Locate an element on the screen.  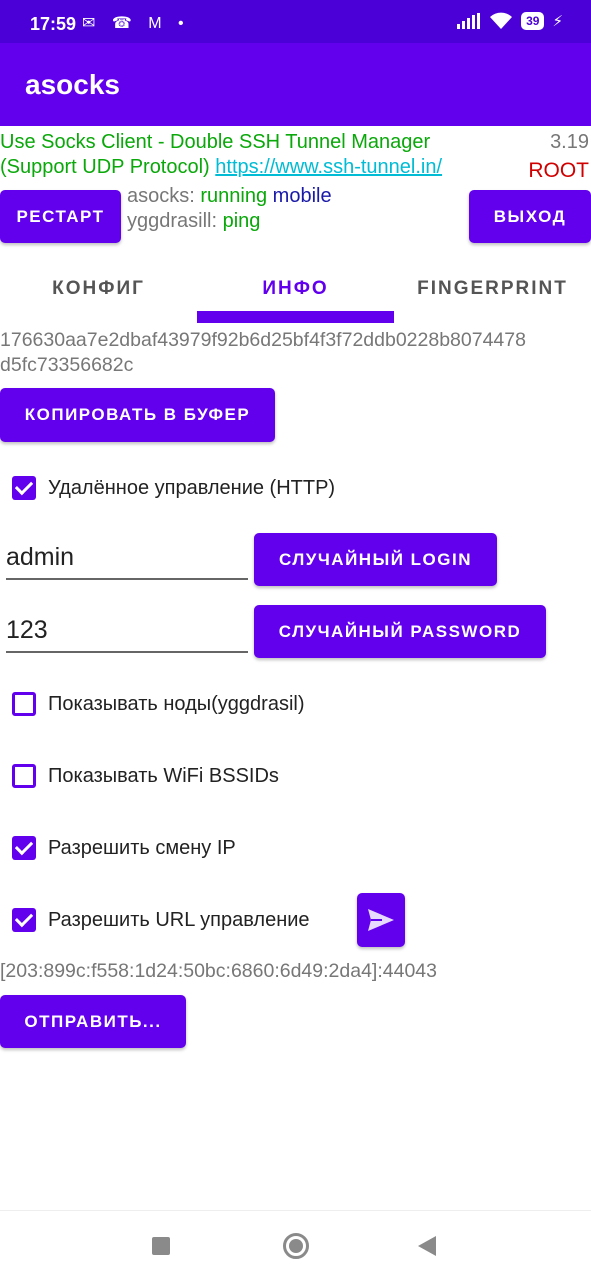
password-input: 123 is located at coordinates (127, 634).